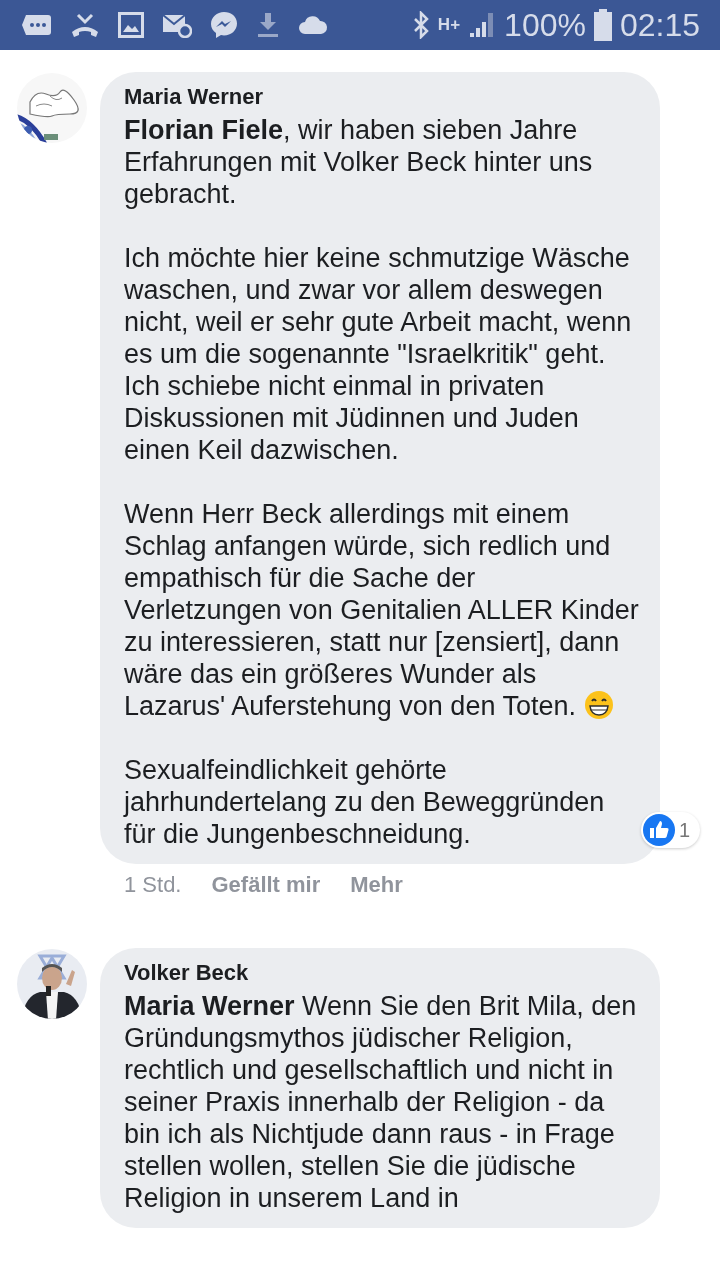  Describe the element at coordinates (381, 1102) in the screenshot. I see `comment-text: Maria Werner Wenn Sie den Brit Mila, den Gründungsmythos jüdischer Religion, rechtlich und gesellschaftlich und nicht in seiner Praxis innerhalb der Religion - da bin ich als Nichtjude dann raus - in Frage stellen wollen, stellen Sie die jüdische Religion in unserem Land in` at that location.